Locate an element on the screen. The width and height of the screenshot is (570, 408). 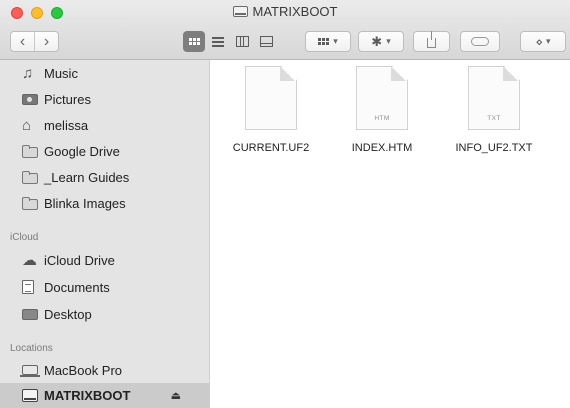
sidebar-item-blinka-images: Blinka Images is located at coordinates (104, 203).